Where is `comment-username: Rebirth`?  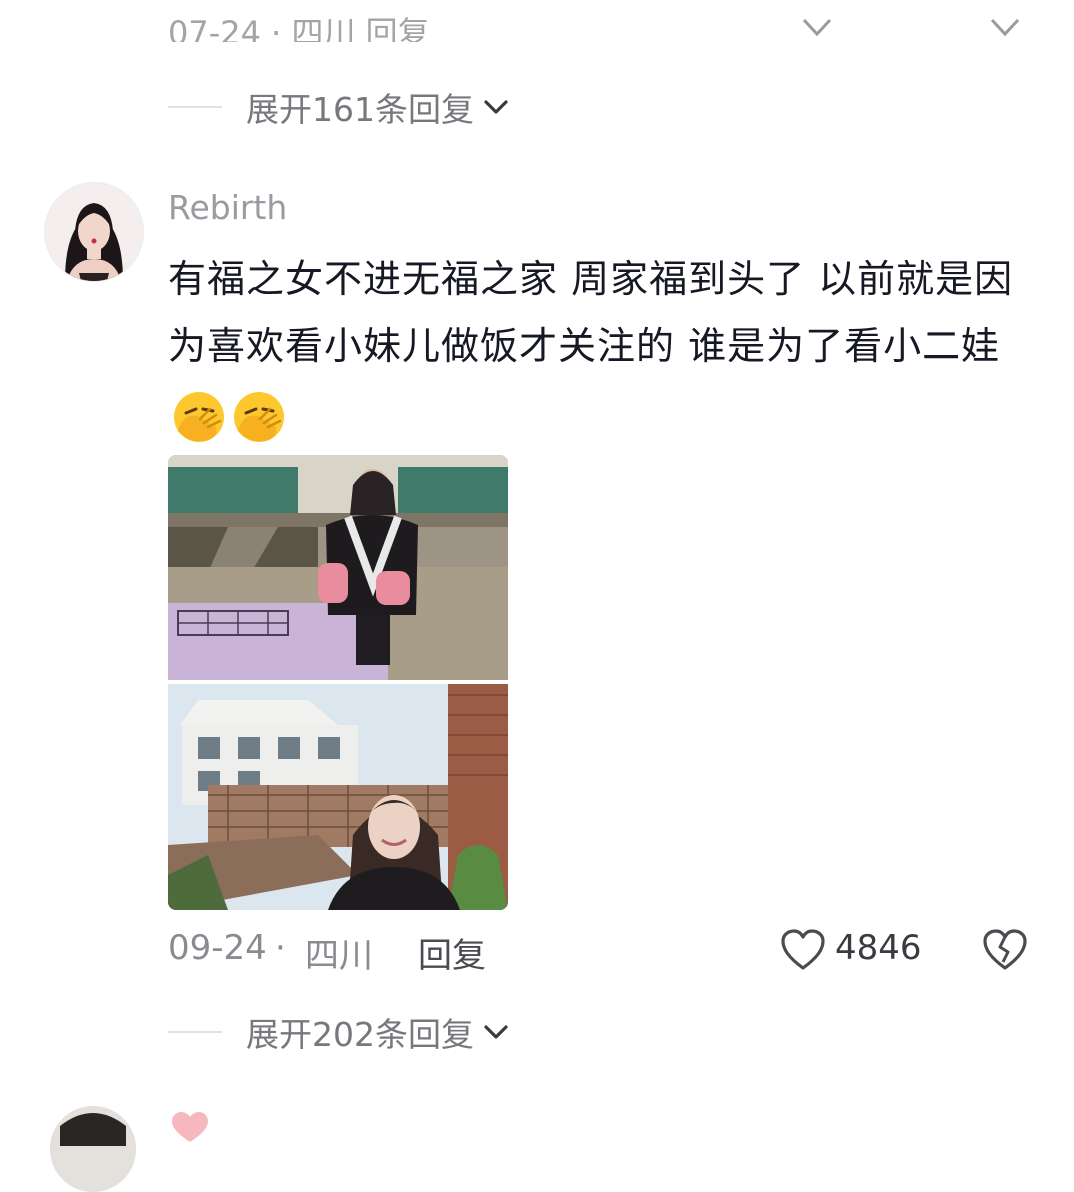
comment-username: Rebirth is located at coordinates (227, 207).